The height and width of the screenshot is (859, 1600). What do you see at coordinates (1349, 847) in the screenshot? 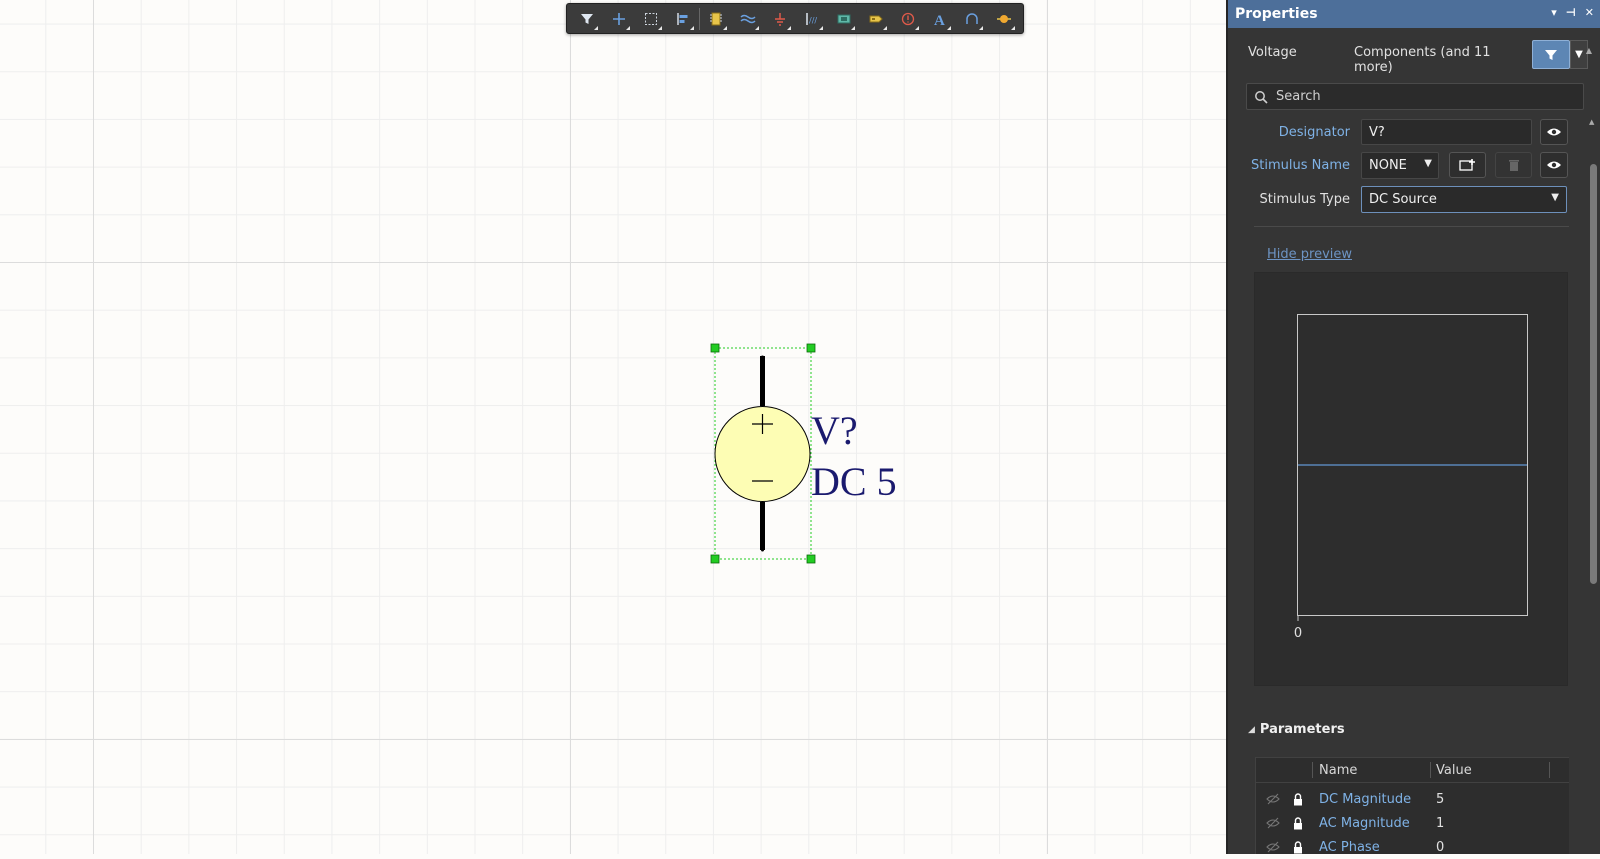
I see `param-name: AC Phase` at bounding box center [1349, 847].